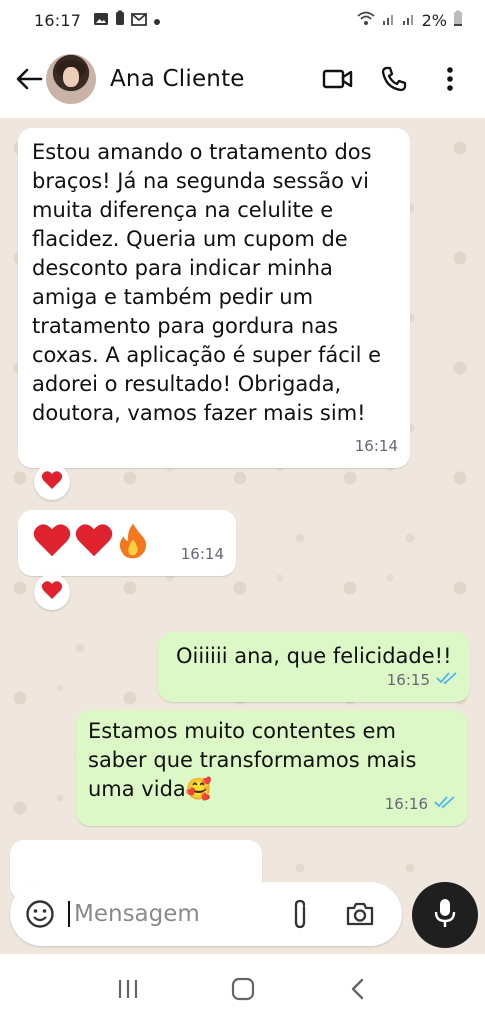 The image size is (485, 1024). I want to click on message-time: 16:16, so click(406, 804).